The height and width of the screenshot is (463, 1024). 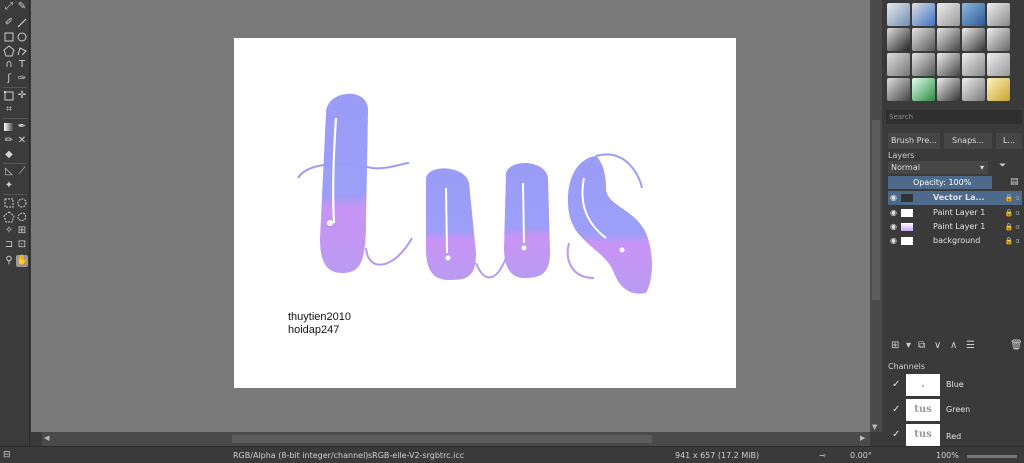 What do you see at coordinates (22, 127) in the screenshot?
I see `color-picker-icon: ✒` at bounding box center [22, 127].